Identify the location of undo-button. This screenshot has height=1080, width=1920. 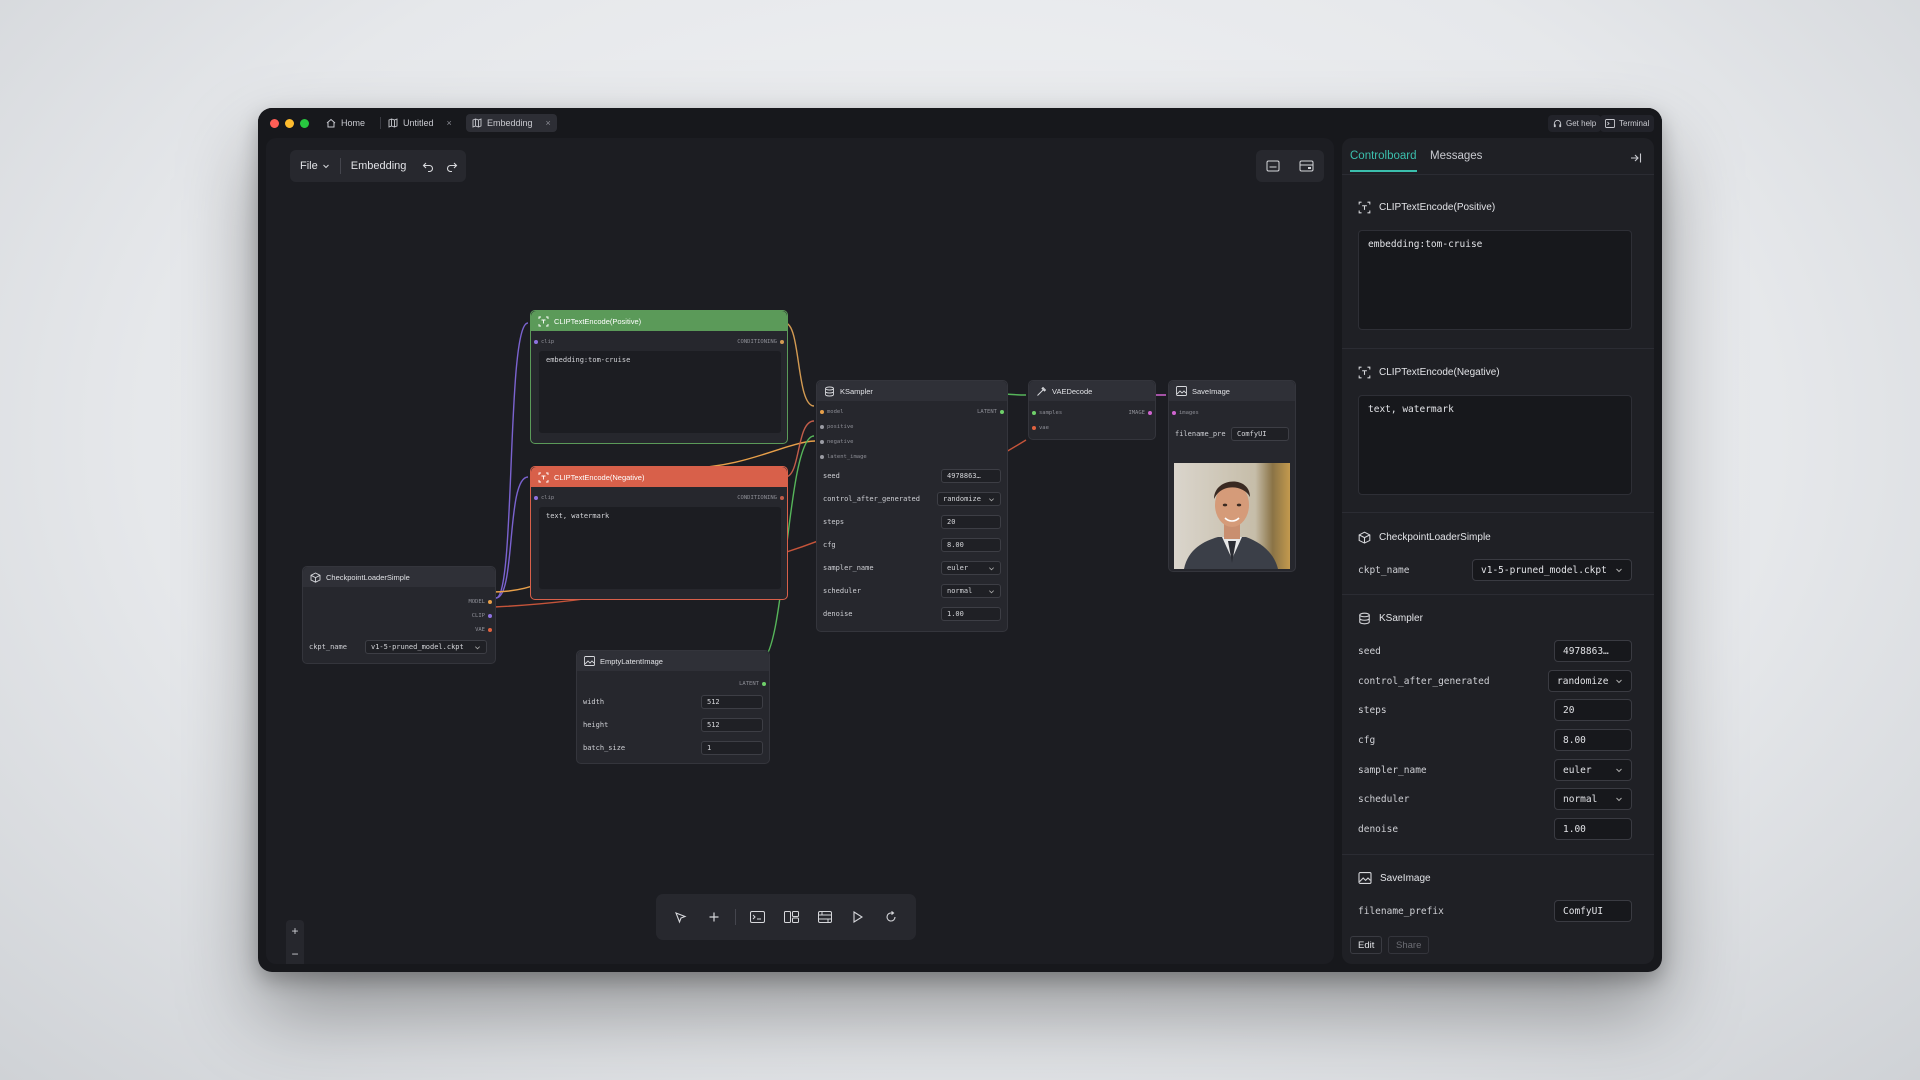
(428, 166).